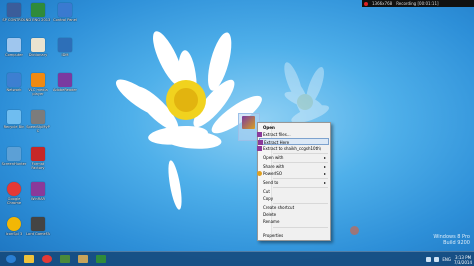  What do you see at coordinates (294, 235) in the screenshot?
I see `menu-item-properties: Properties` at bounding box center [294, 235].